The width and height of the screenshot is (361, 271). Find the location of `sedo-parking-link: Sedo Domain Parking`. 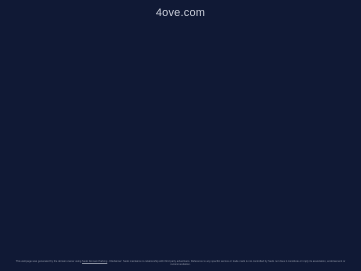

sedo-parking-link: Sedo Domain Parking is located at coordinates (94, 261).